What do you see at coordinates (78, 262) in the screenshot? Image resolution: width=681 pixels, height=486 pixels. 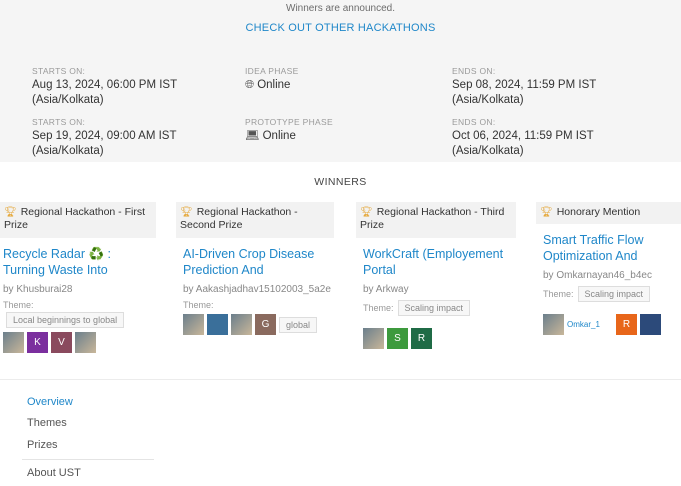 I see `project-title-link: Recycle Radar ♻️ : Turning Waste Into` at bounding box center [78, 262].